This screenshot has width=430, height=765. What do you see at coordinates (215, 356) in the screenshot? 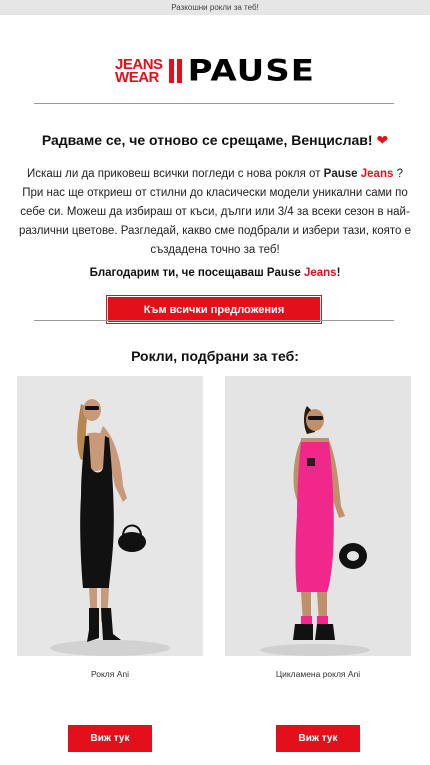
I see `section-title: Рокли, подбрани за теб:` at bounding box center [215, 356].